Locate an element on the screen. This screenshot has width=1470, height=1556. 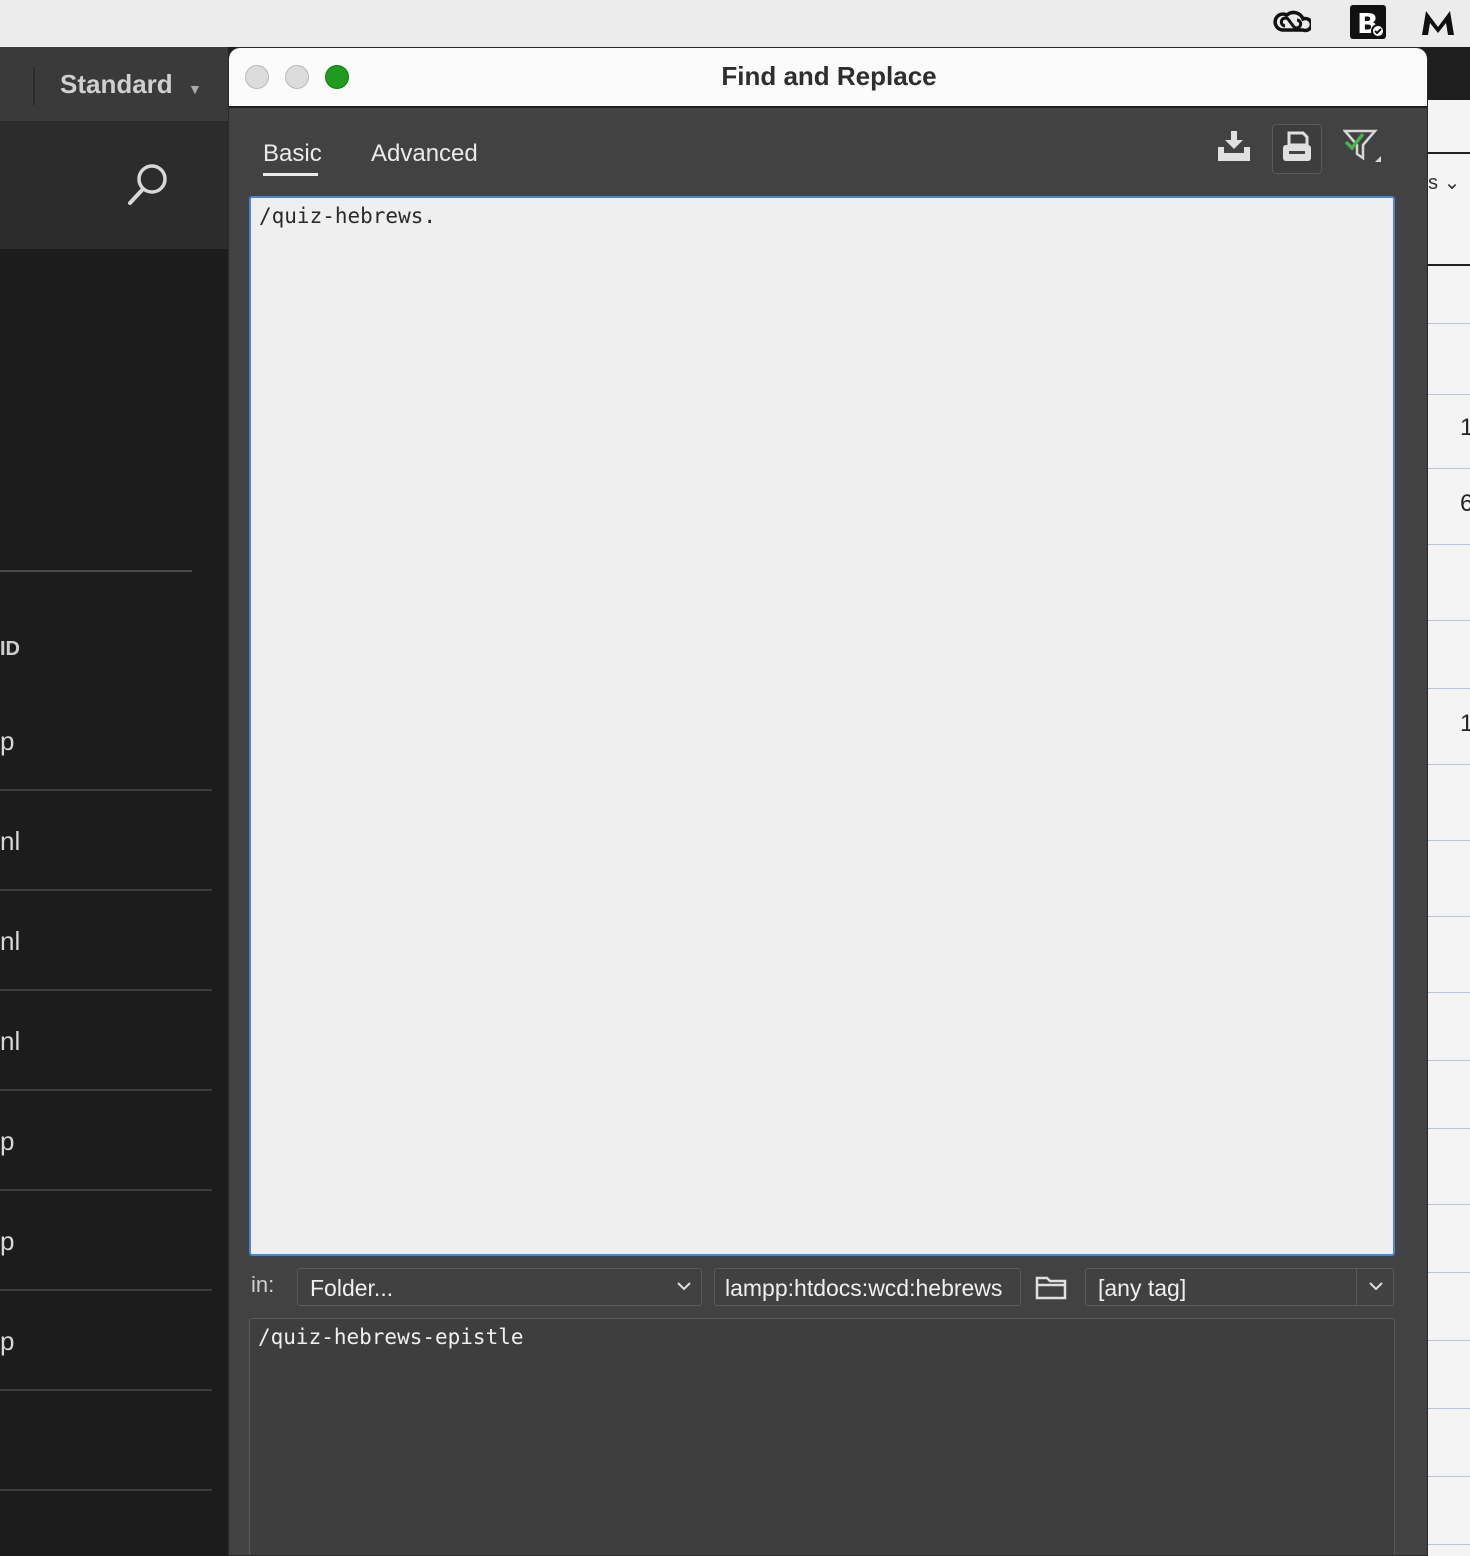
app-toolbar: Standard ▼ is located at coordinates (114, 84).